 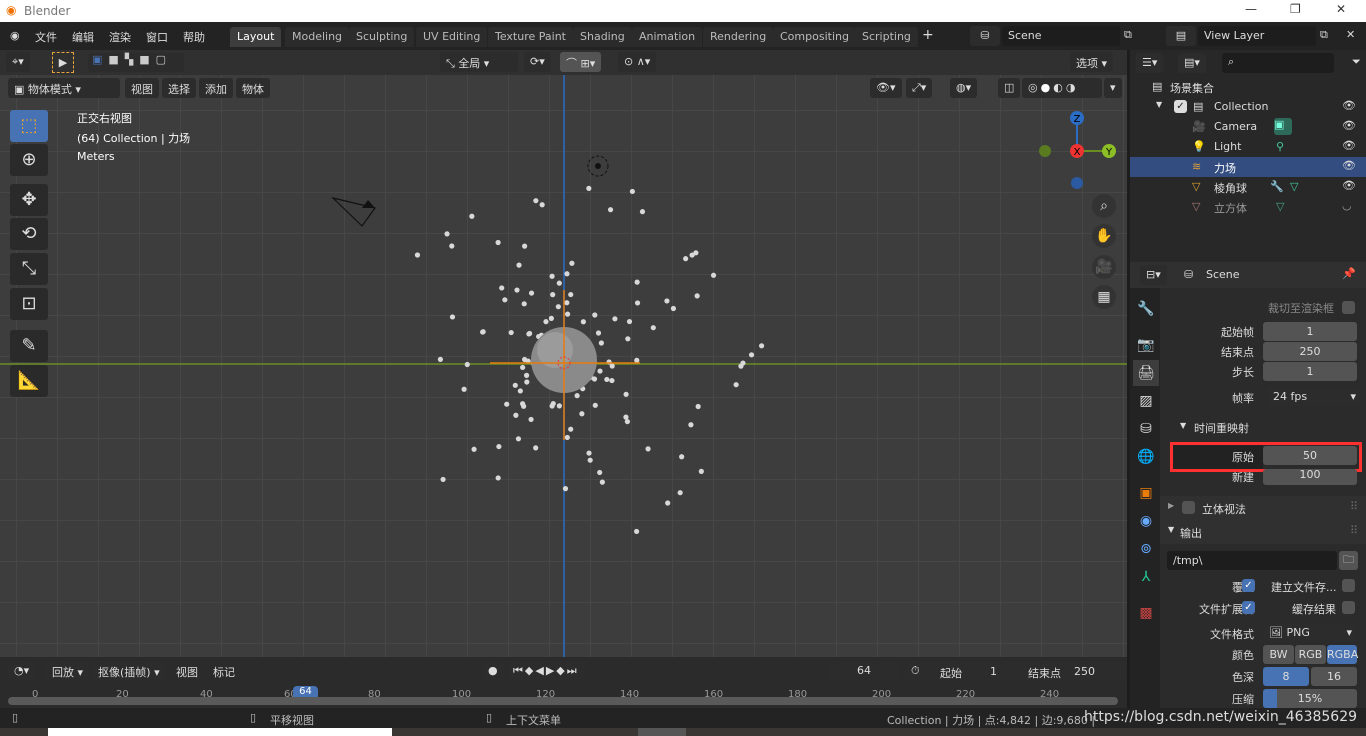 I want to click on navigation-gizmo: Z Y X, so click(x=1075, y=153).